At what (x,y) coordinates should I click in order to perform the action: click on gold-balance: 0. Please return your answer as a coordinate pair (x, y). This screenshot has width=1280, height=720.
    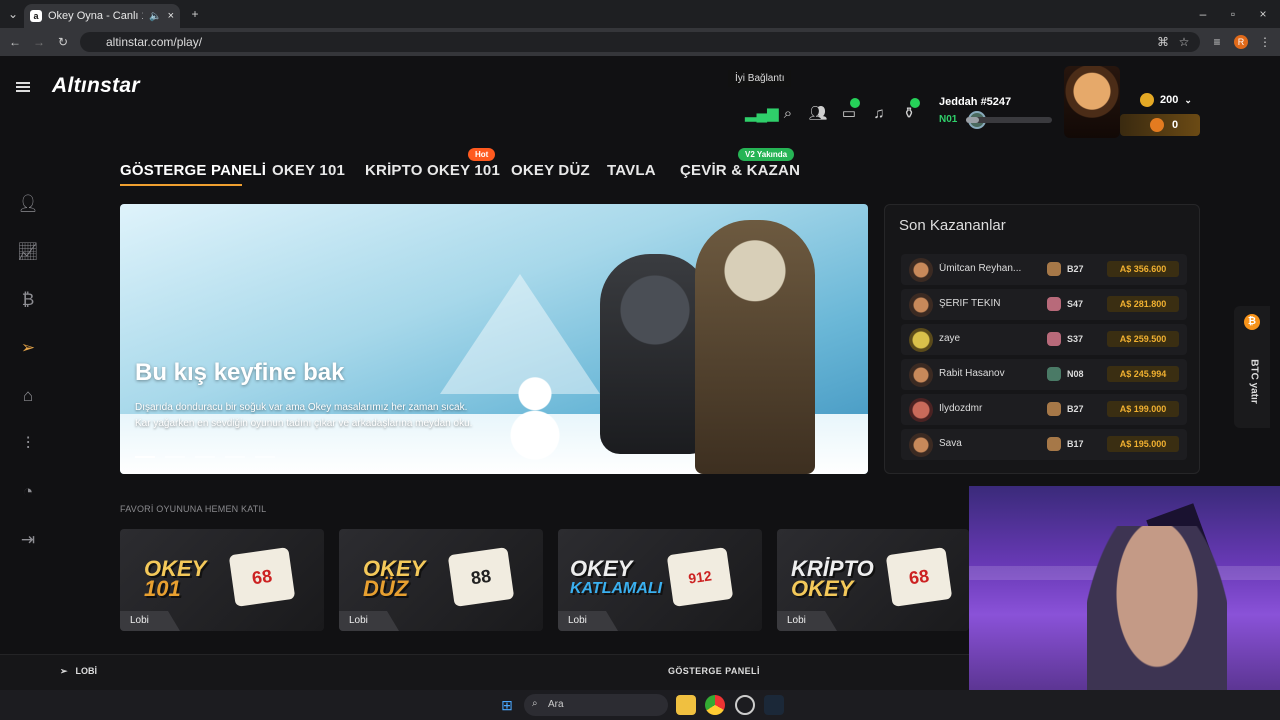
    Looking at the image, I should click on (1160, 125).